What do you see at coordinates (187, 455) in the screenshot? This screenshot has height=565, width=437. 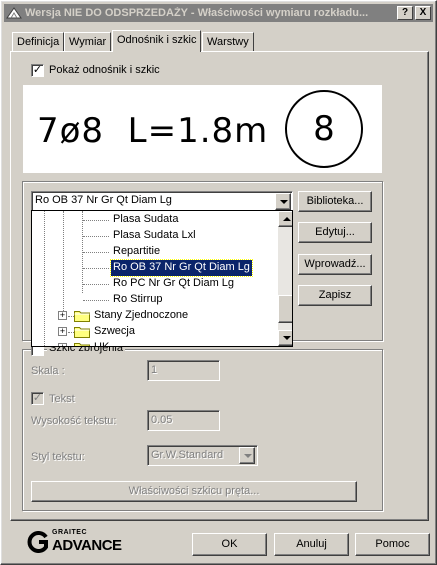 I see `text-style-value: Gr.W.Standard` at bounding box center [187, 455].